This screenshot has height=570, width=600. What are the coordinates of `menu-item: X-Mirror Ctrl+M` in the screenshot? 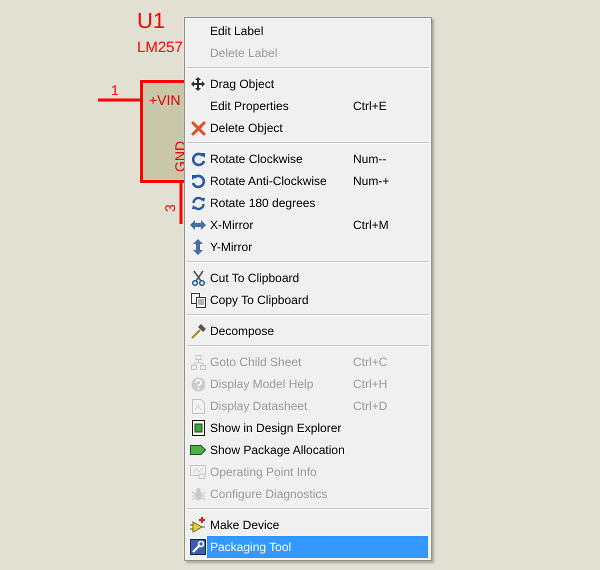 It's located at (306, 225).